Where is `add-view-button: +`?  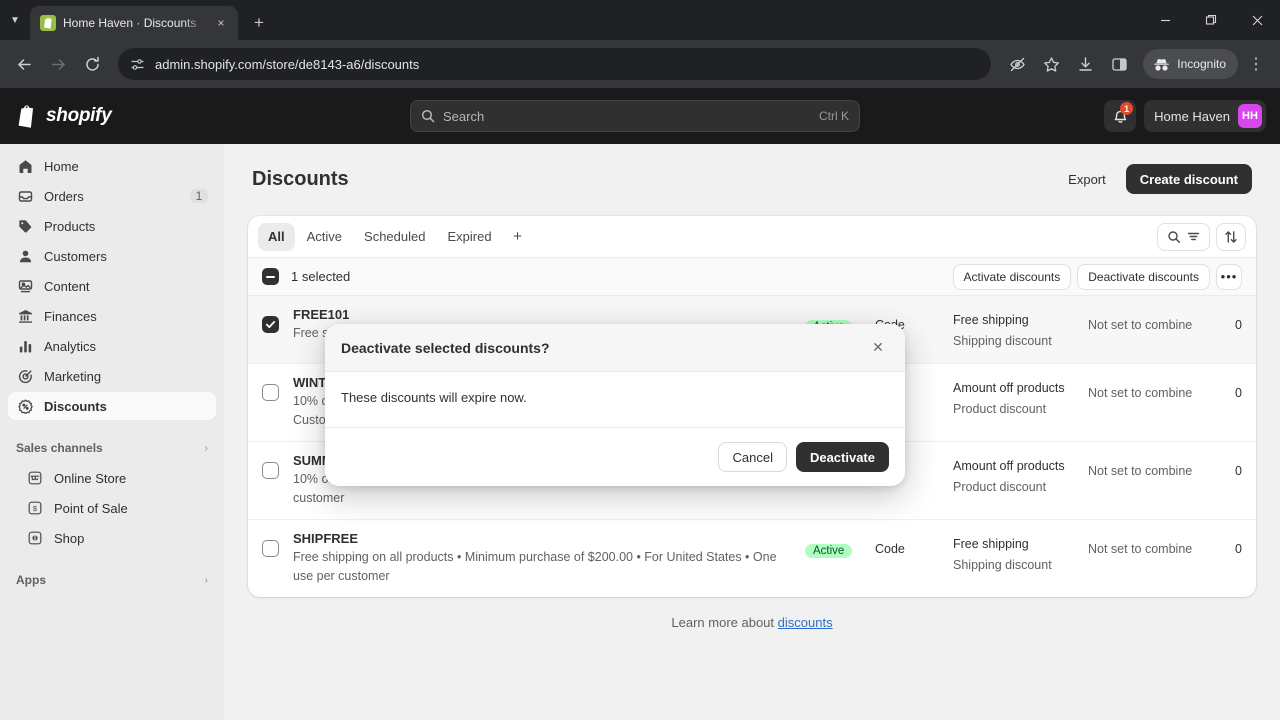 add-view-button: + is located at coordinates (518, 237).